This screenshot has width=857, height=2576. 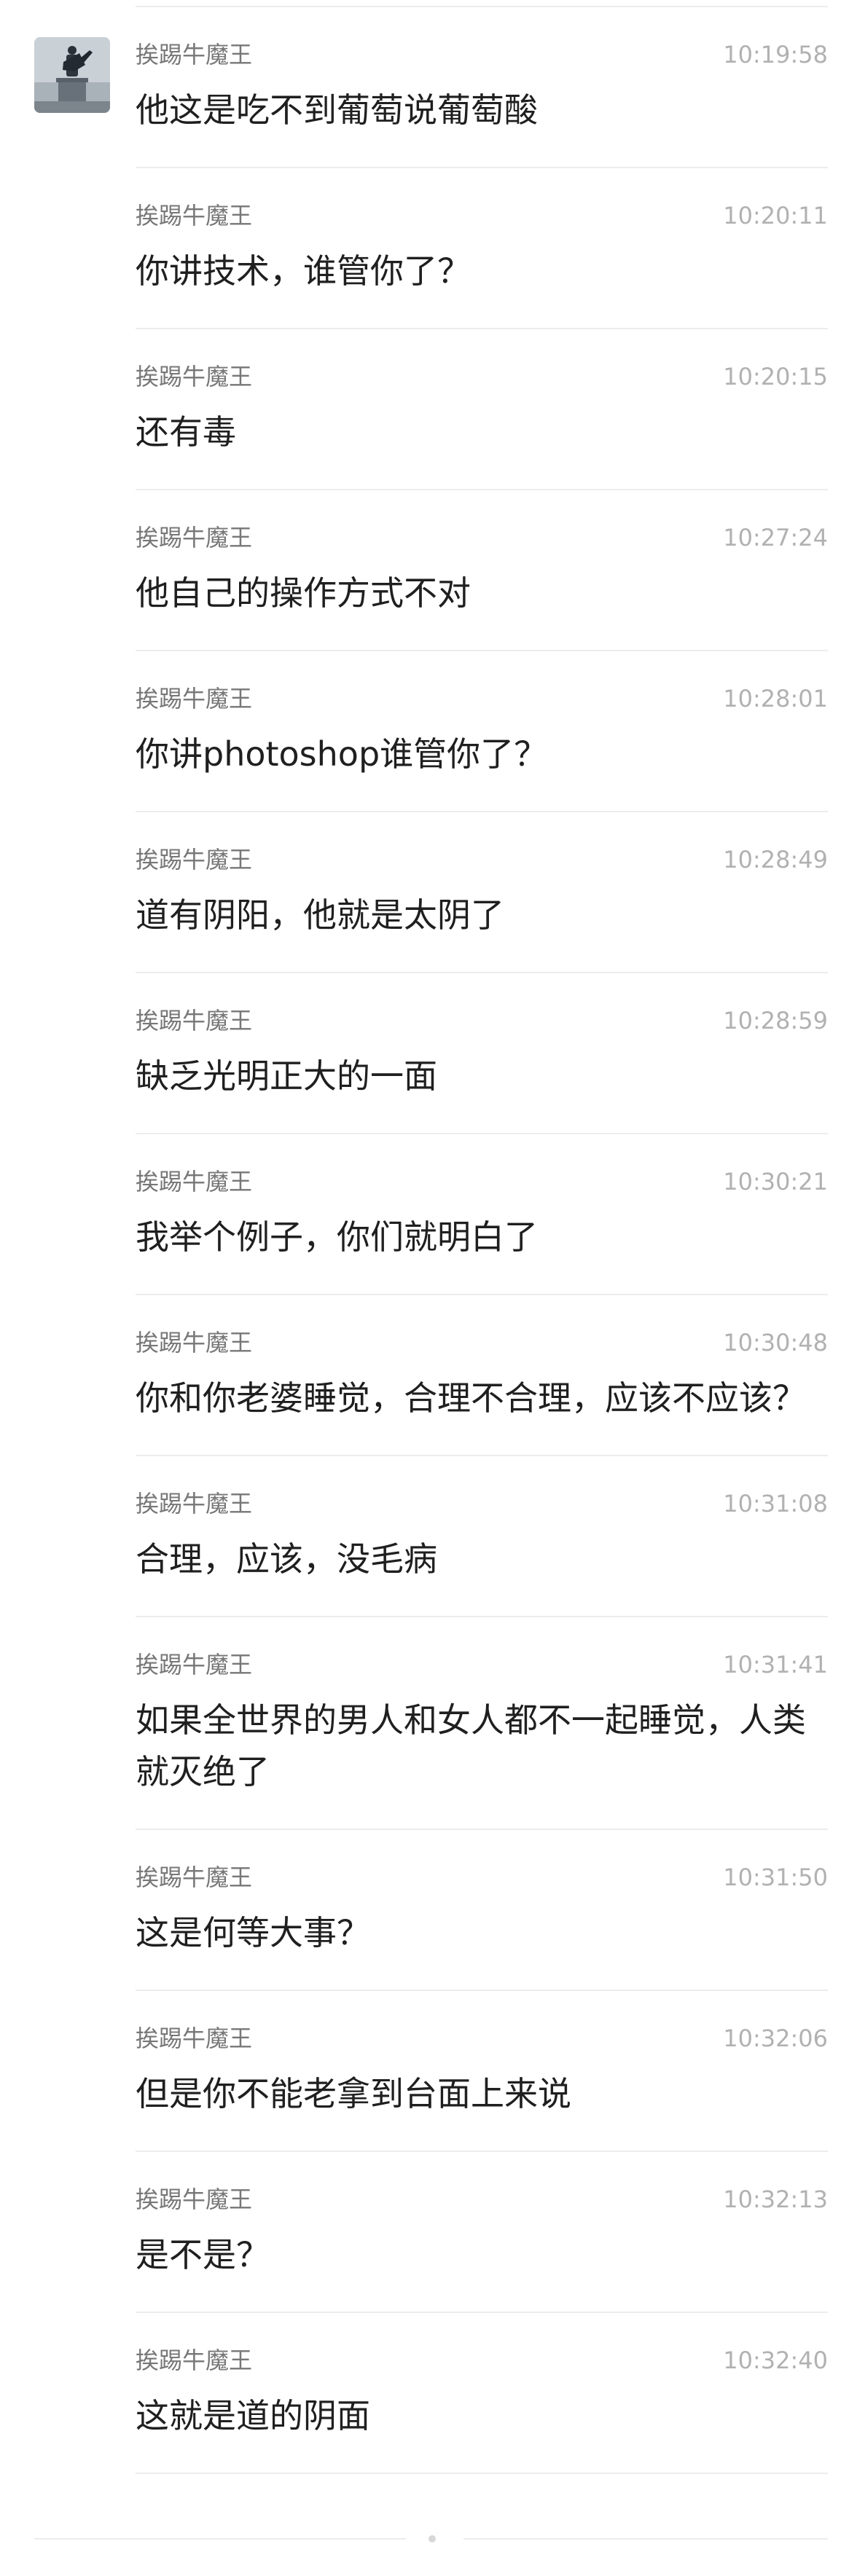 What do you see at coordinates (482, 1214) in the screenshot?
I see `message-item: 挨踢牛魔王 10:30:21 我举个例子，你们就明白了` at bounding box center [482, 1214].